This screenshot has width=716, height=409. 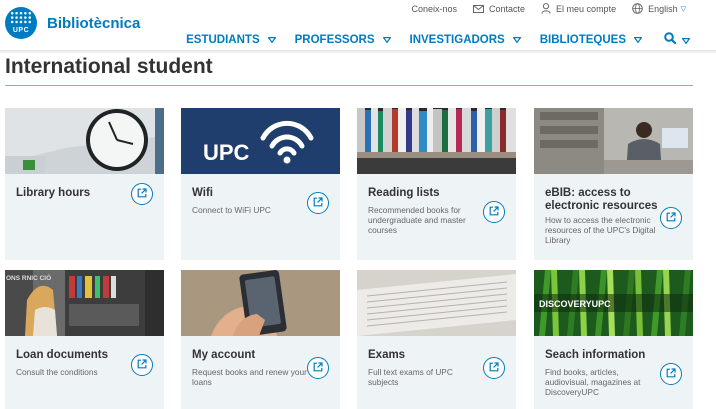 What do you see at coordinates (260, 184) in the screenshot?
I see `card-wifi: UPC Wifi Connect to WiFi UPC` at bounding box center [260, 184].